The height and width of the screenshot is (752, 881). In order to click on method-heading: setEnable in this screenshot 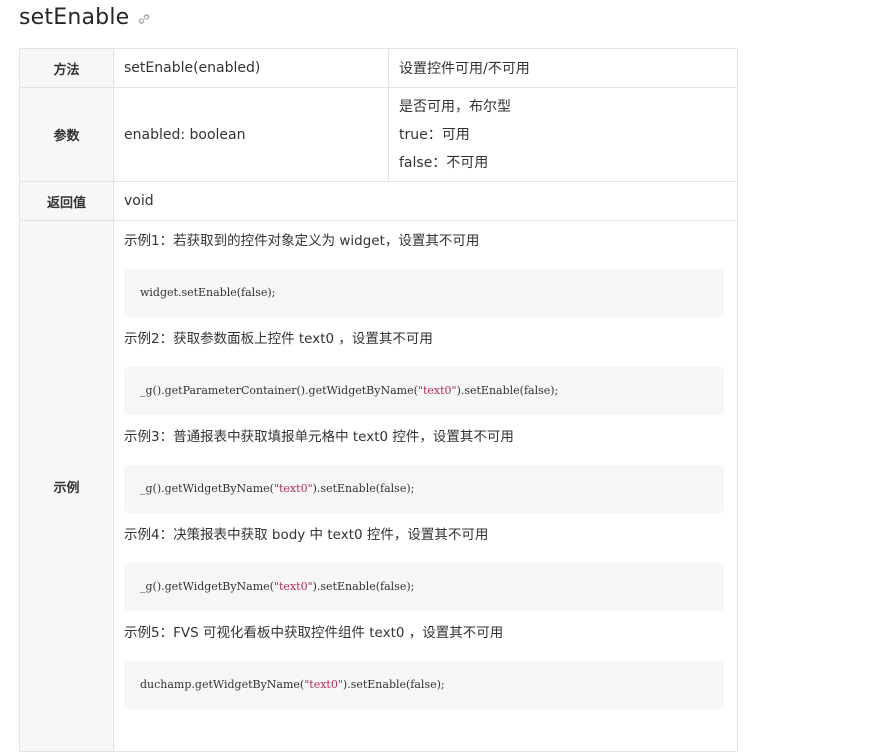, I will do `click(84, 17)`.